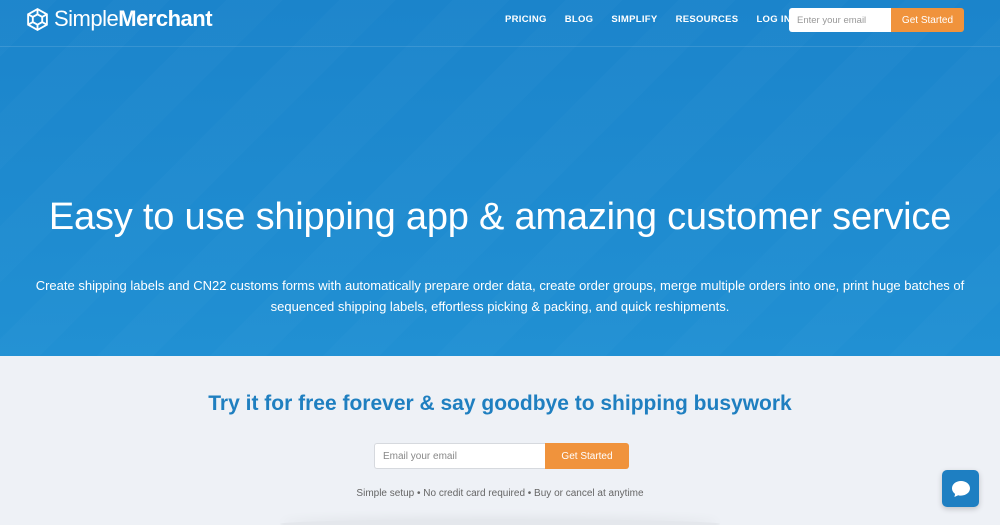  Describe the element at coordinates (927, 20) in the screenshot. I see `header-get-started-button: Get Started` at that location.